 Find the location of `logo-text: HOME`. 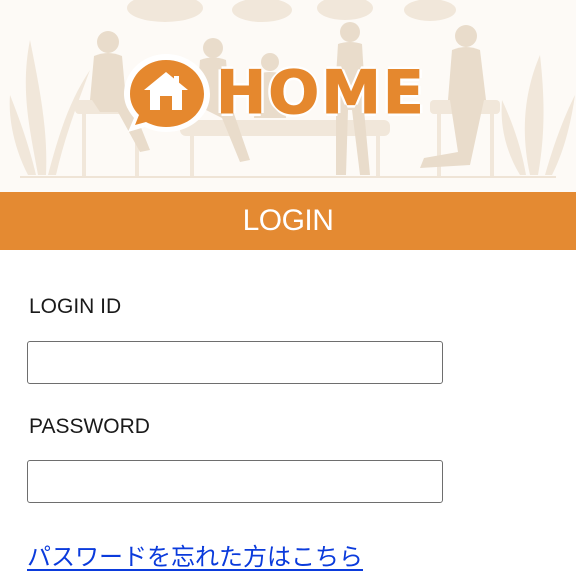

logo-text: HOME is located at coordinates (321, 93).